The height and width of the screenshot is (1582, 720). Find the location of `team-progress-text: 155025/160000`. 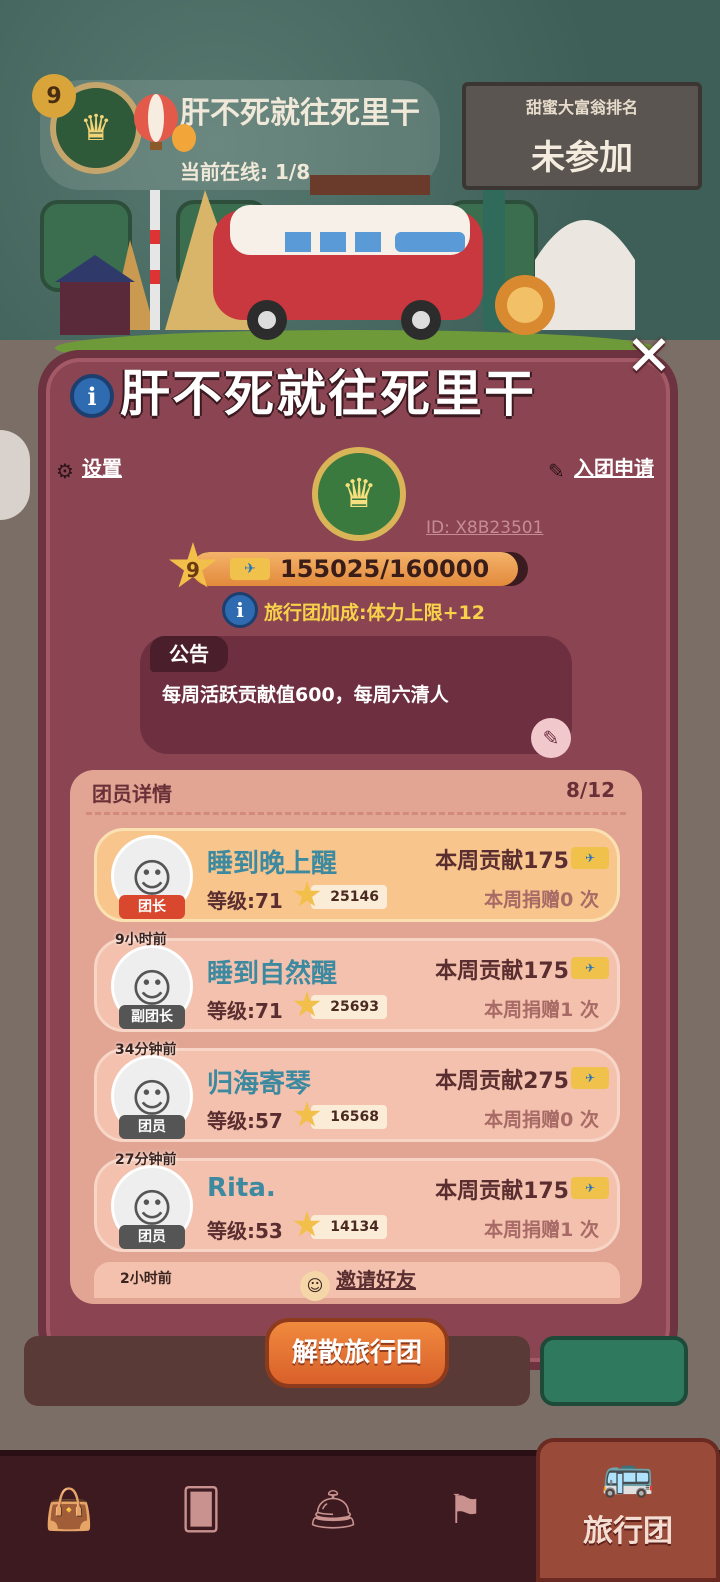

team-progress-text: 155025/160000 is located at coordinates (385, 569).